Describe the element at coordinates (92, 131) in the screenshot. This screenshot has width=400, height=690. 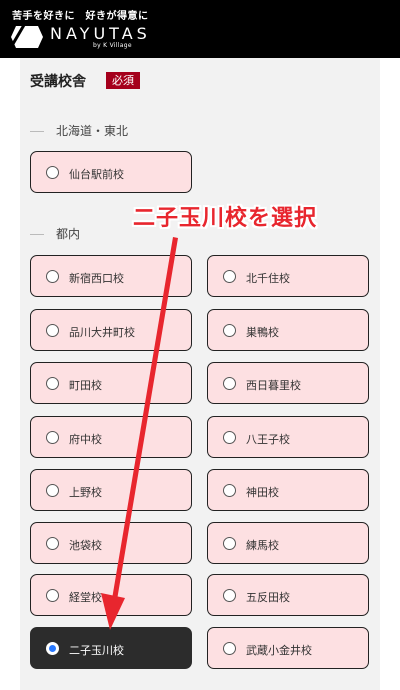
I see `region-label: 北海道・東北` at that location.